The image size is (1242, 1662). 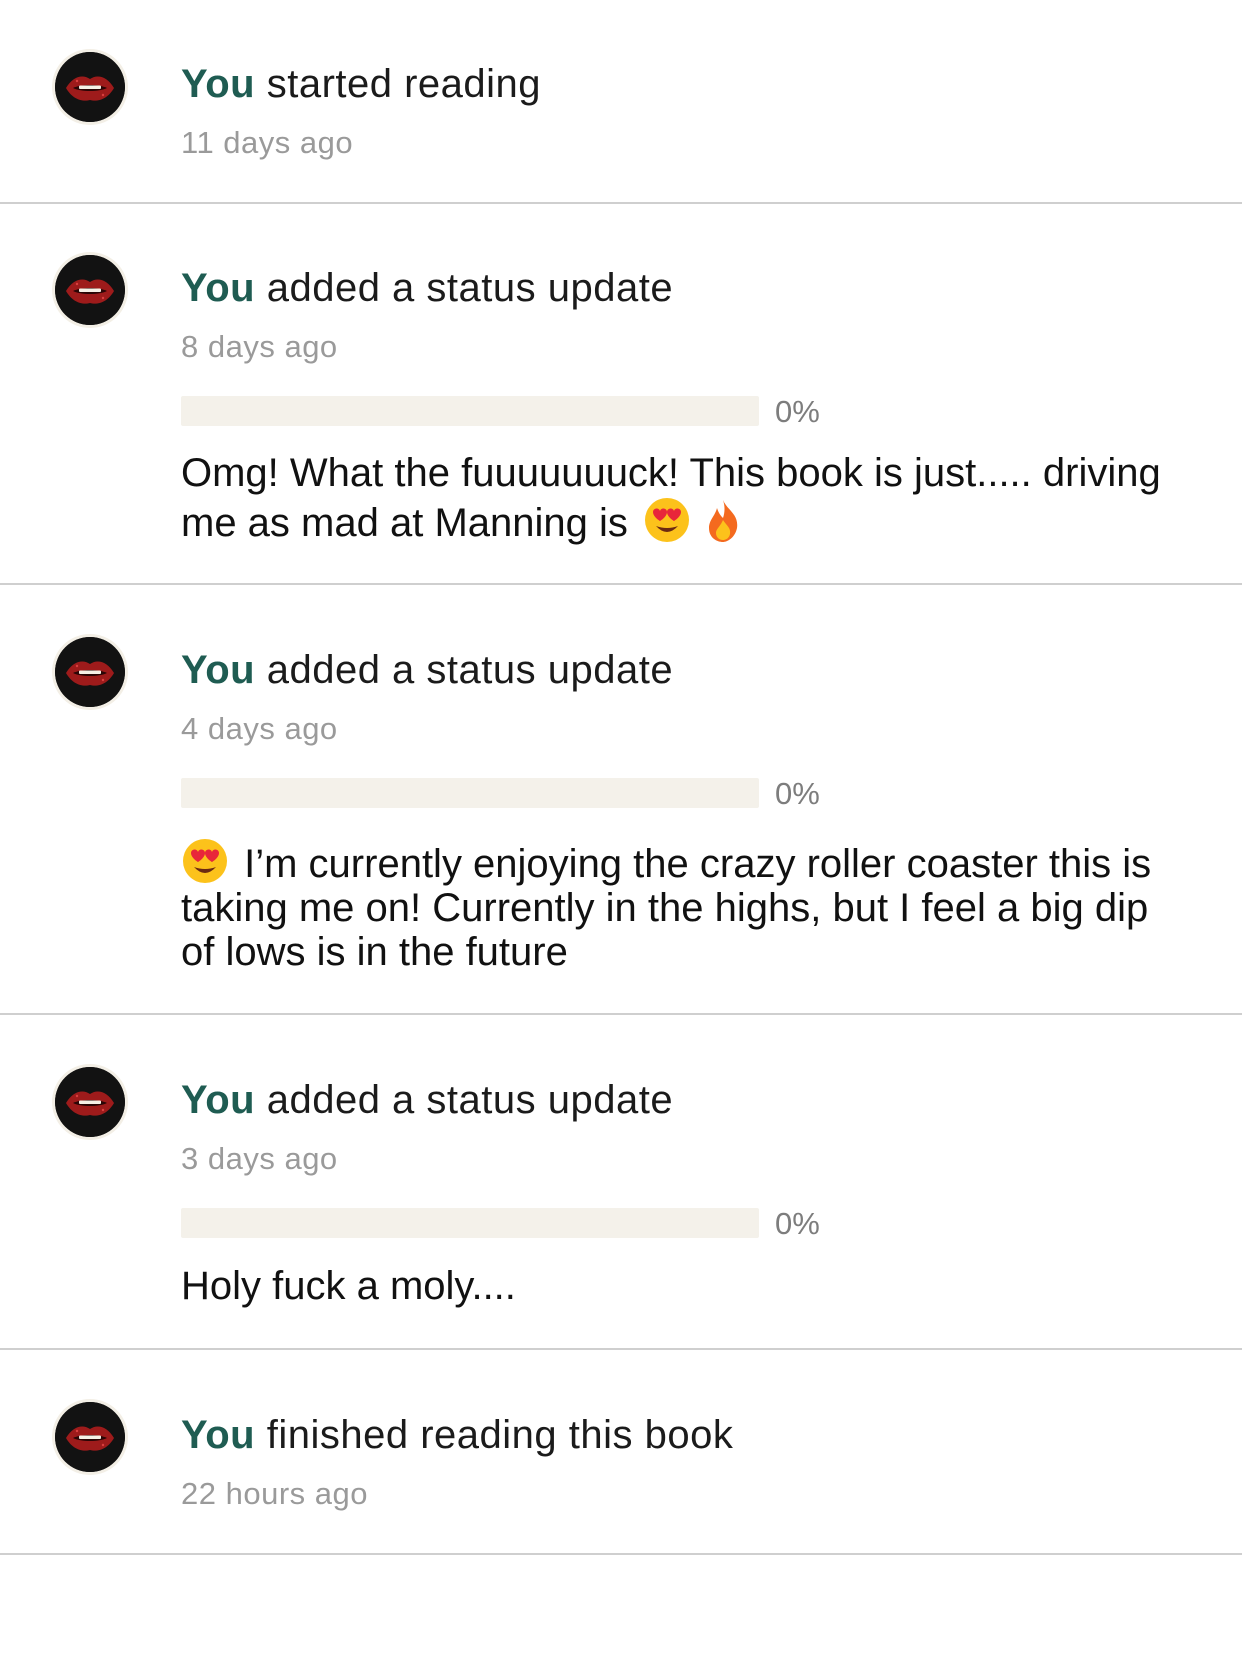 What do you see at coordinates (274, 1494) in the screenshot?
I see `activity-timestamp: 22 hours ago` at bounding box center [274, 1494].